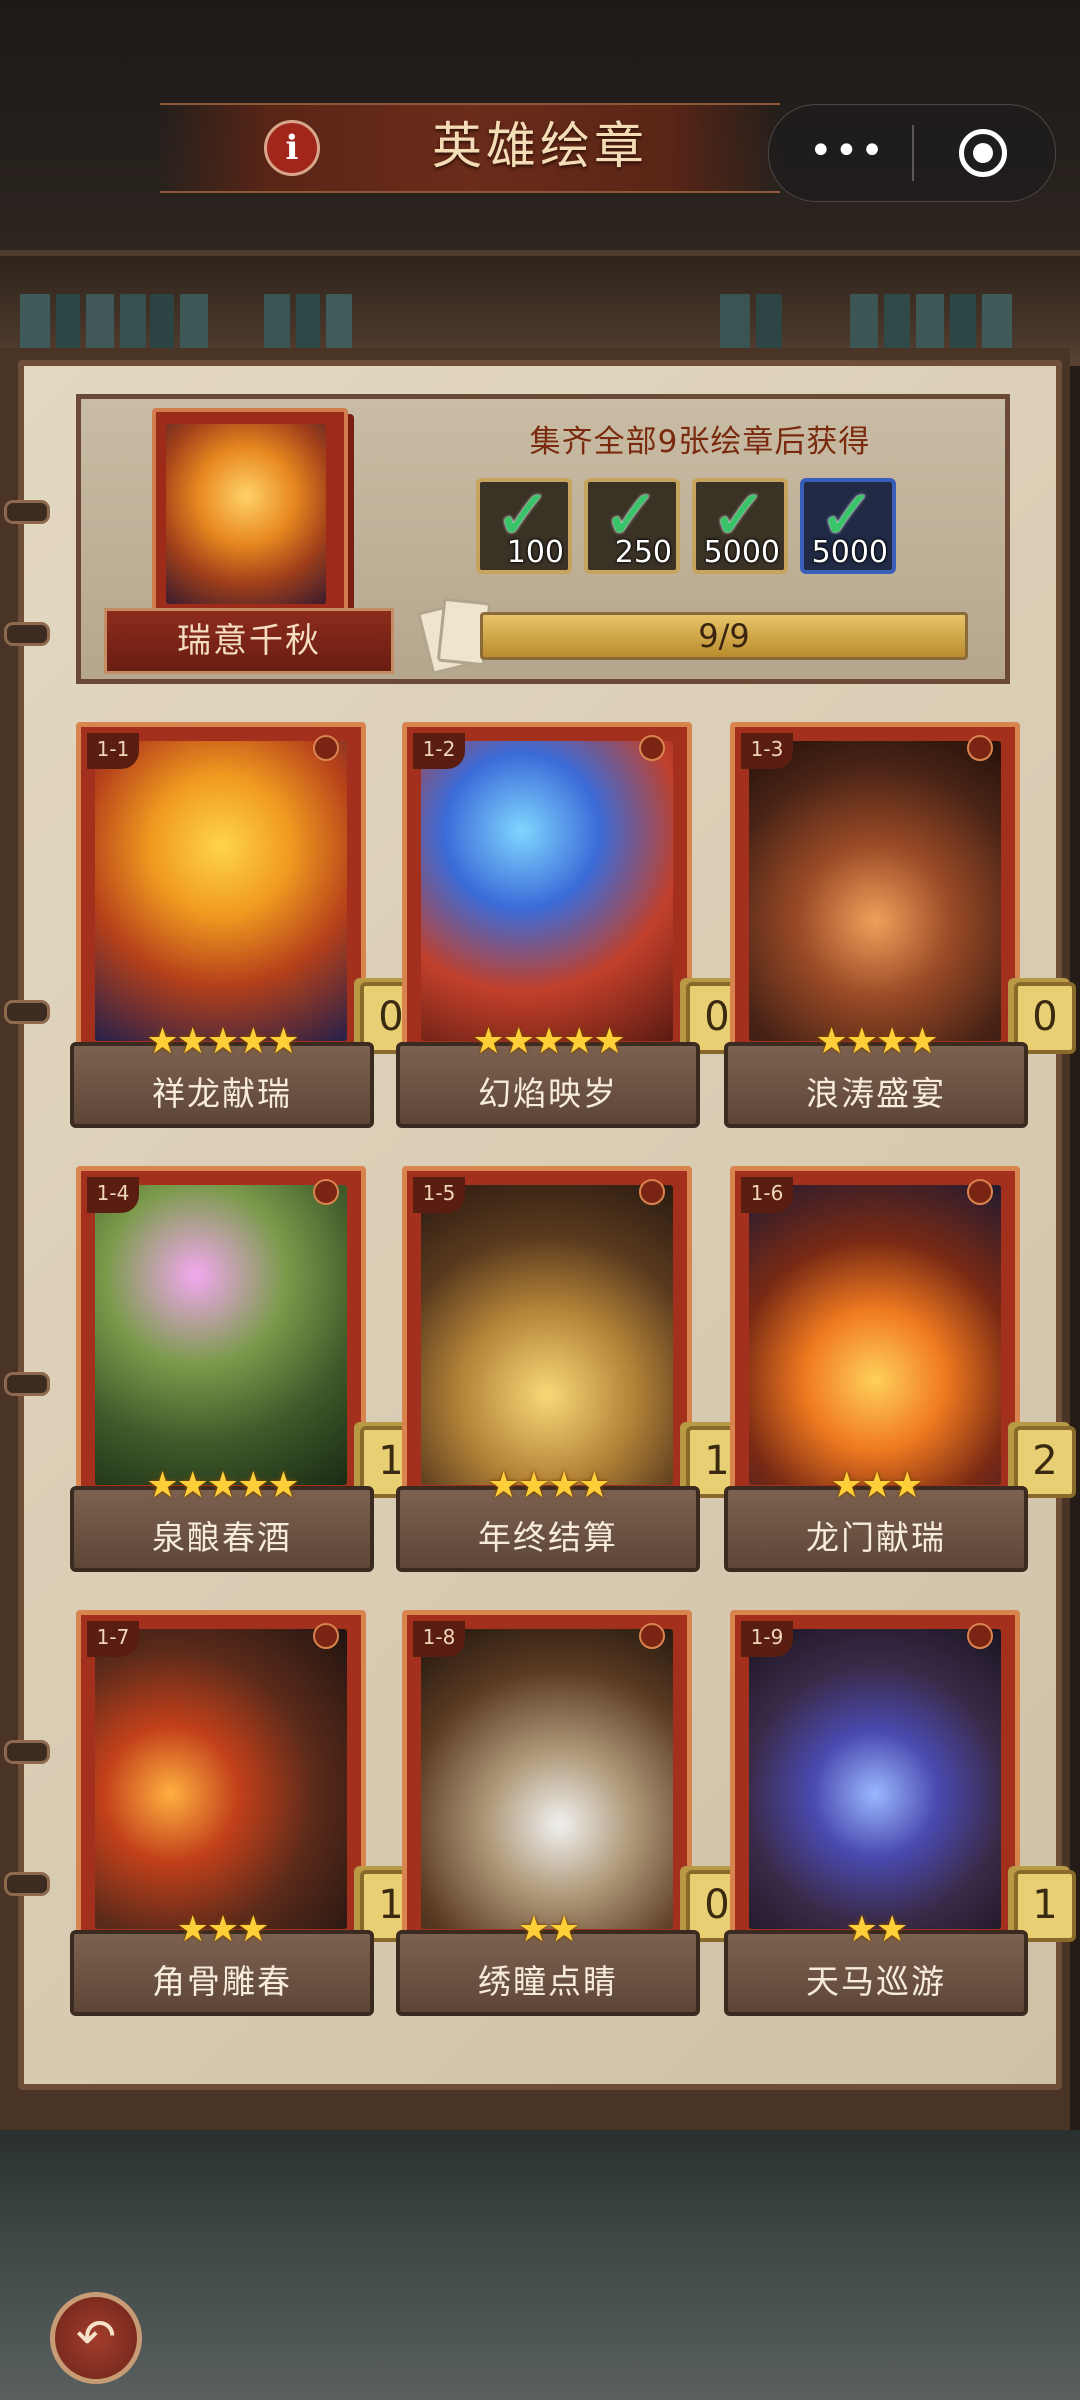 This screenshot has width=1080, height=2400. I want to click on card-name: 龙门献瑞, so click(876, 1537).